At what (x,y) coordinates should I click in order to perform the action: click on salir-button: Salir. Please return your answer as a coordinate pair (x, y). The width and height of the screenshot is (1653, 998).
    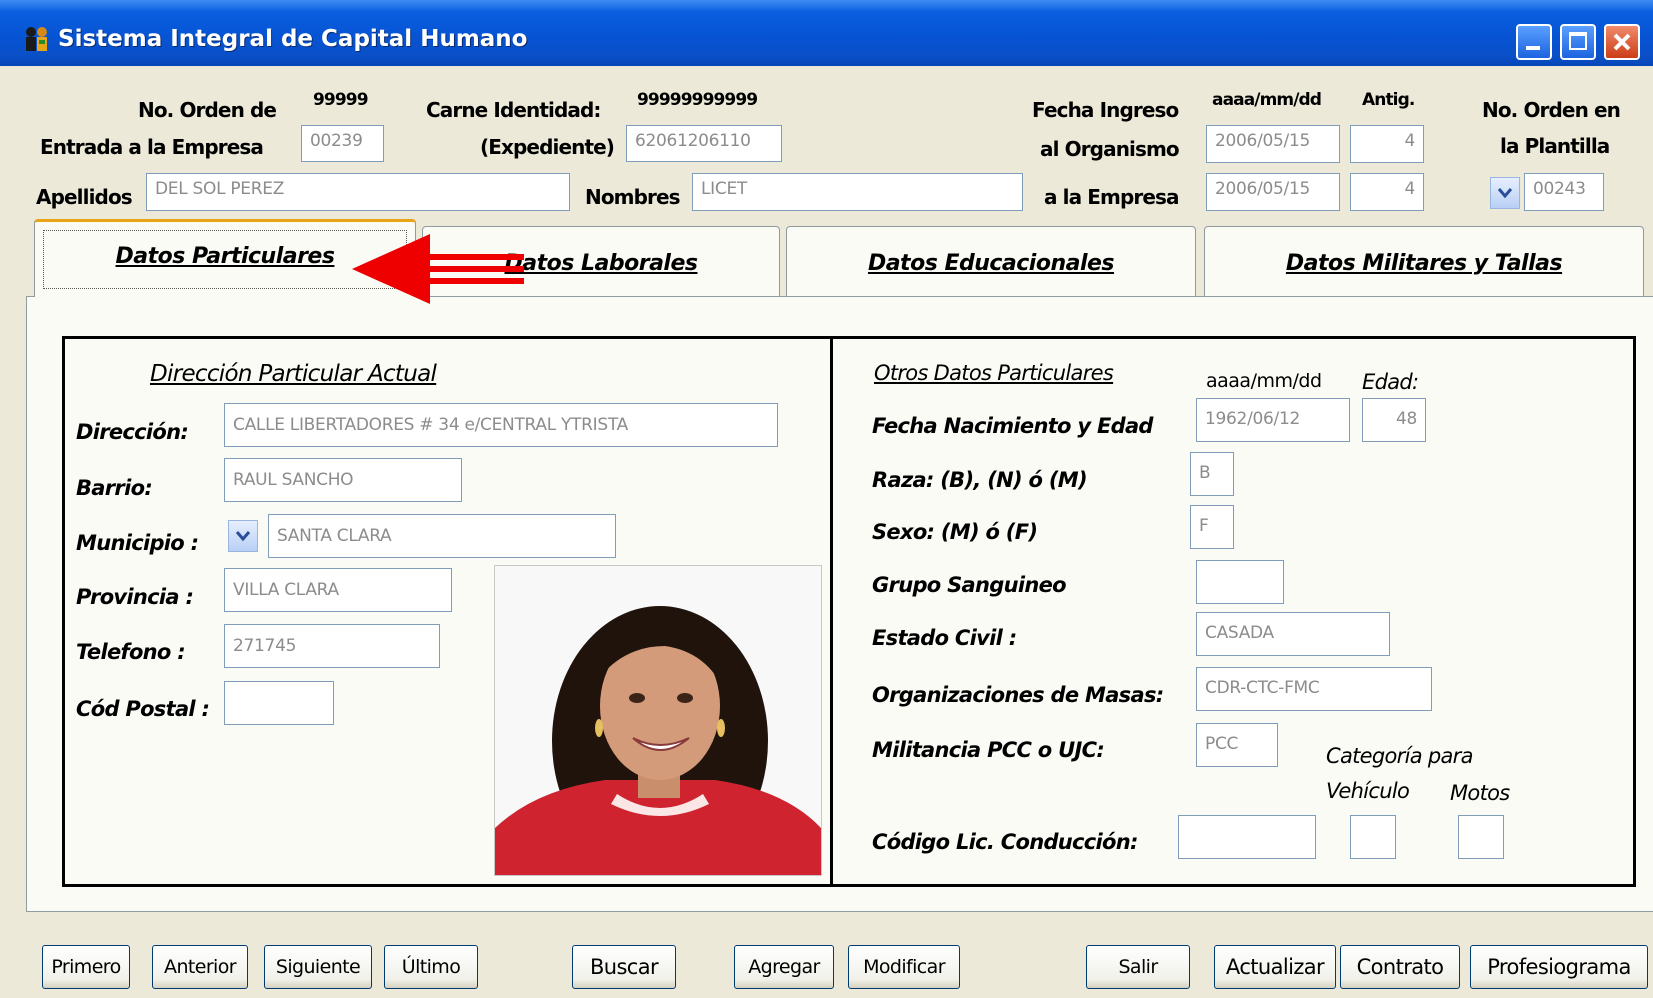
    Looking at the image, I should click on (1138, 967).